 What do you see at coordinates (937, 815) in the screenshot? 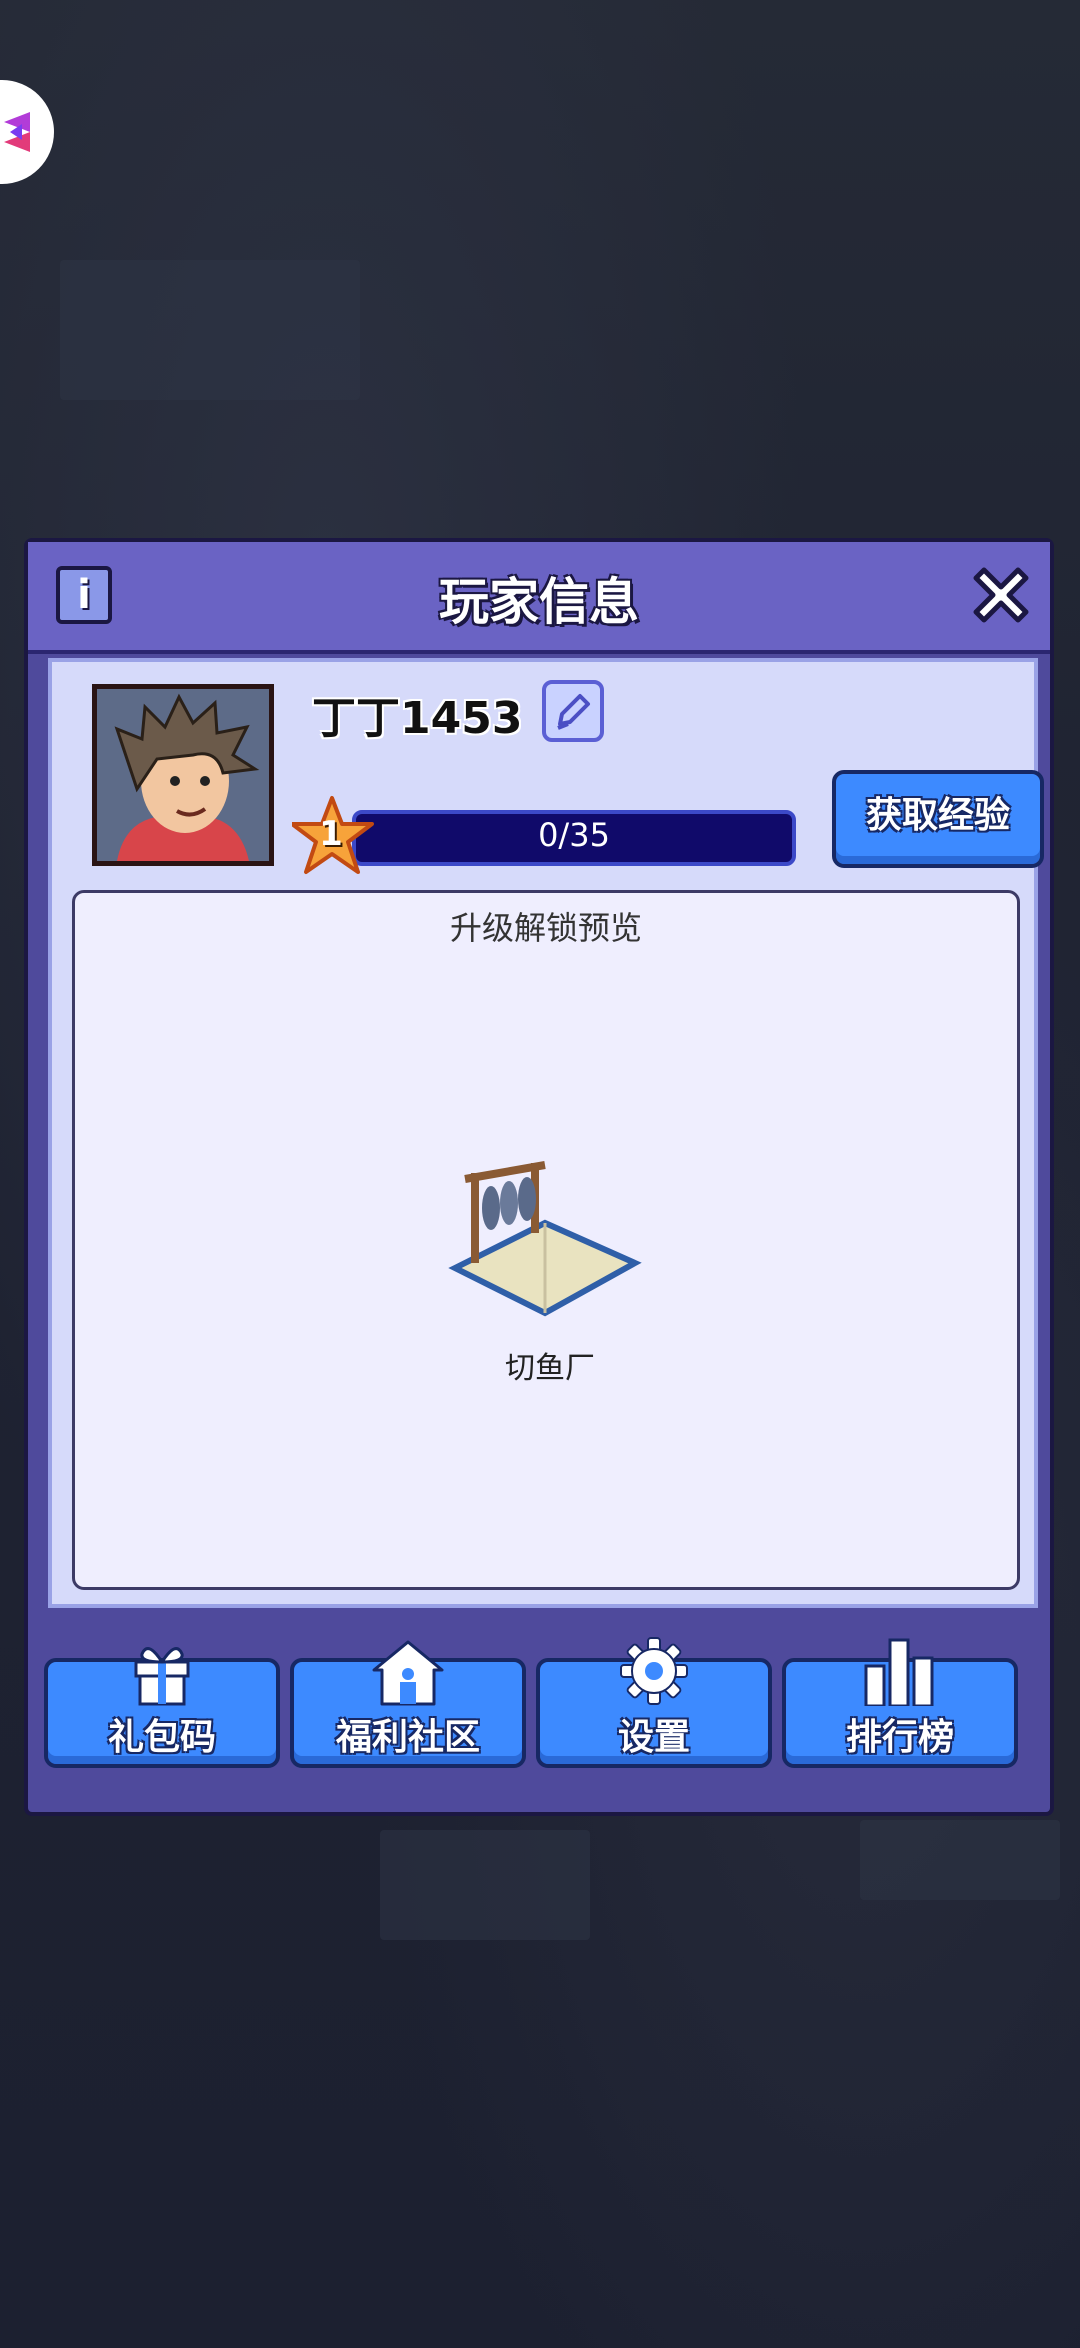
I see `get-exp-label: 获取经验` at bounding box center [937, 815].